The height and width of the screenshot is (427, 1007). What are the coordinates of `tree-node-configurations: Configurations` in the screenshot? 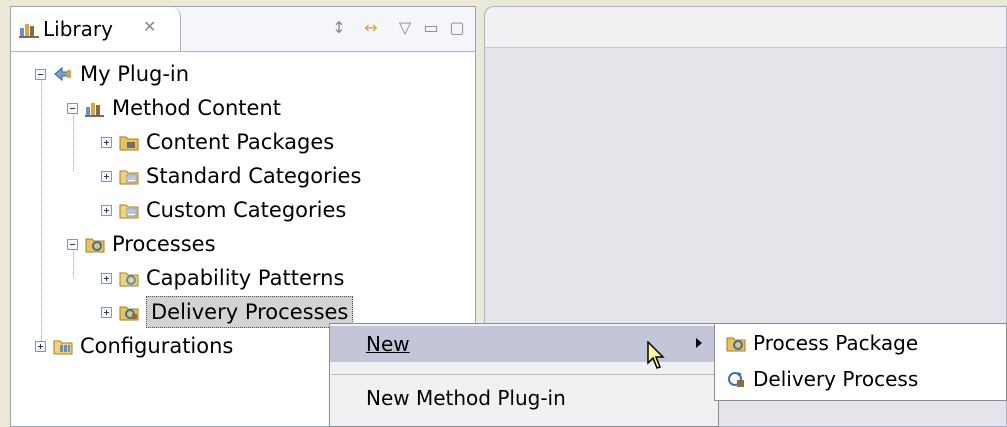 It's located at (134, 346).